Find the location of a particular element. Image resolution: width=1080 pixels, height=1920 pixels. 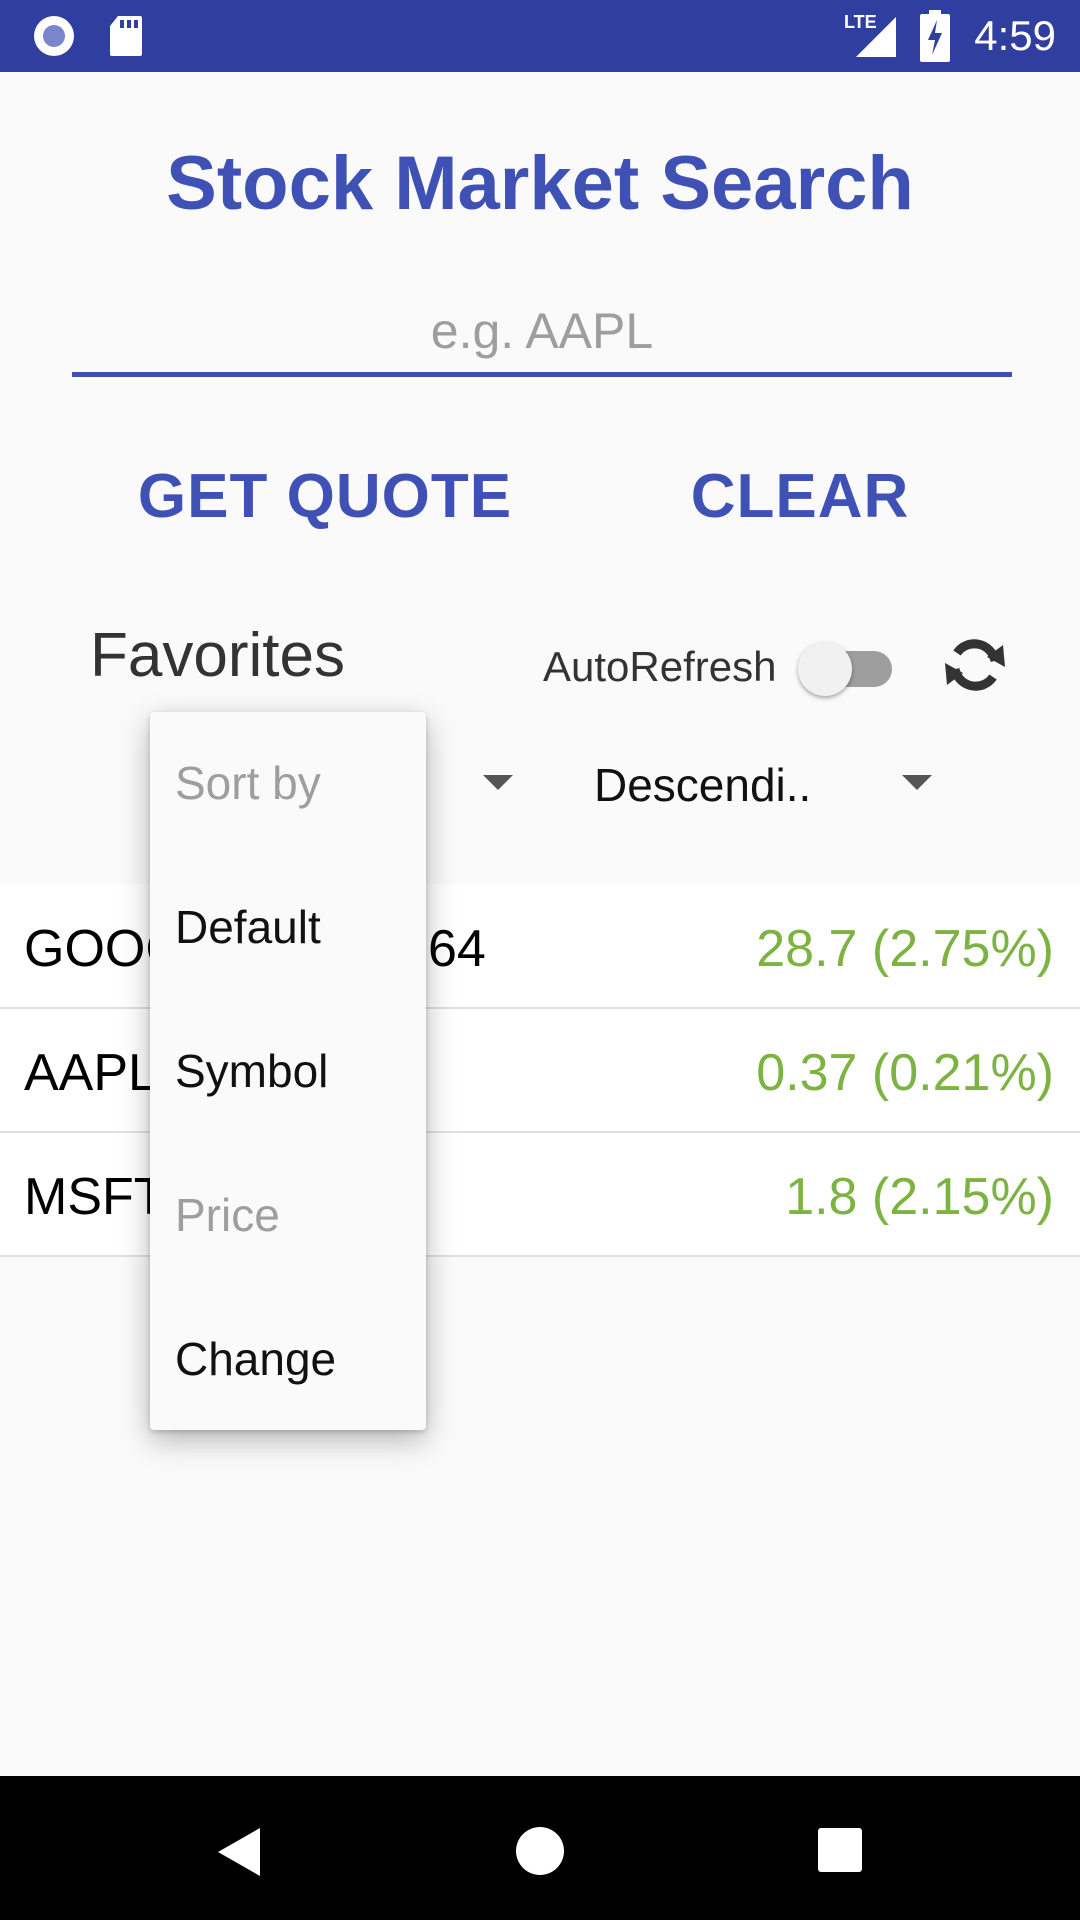

sort-by-dropdown-menu: Sort by Default Symbol Price Change is located at coordinates (288, 1071).